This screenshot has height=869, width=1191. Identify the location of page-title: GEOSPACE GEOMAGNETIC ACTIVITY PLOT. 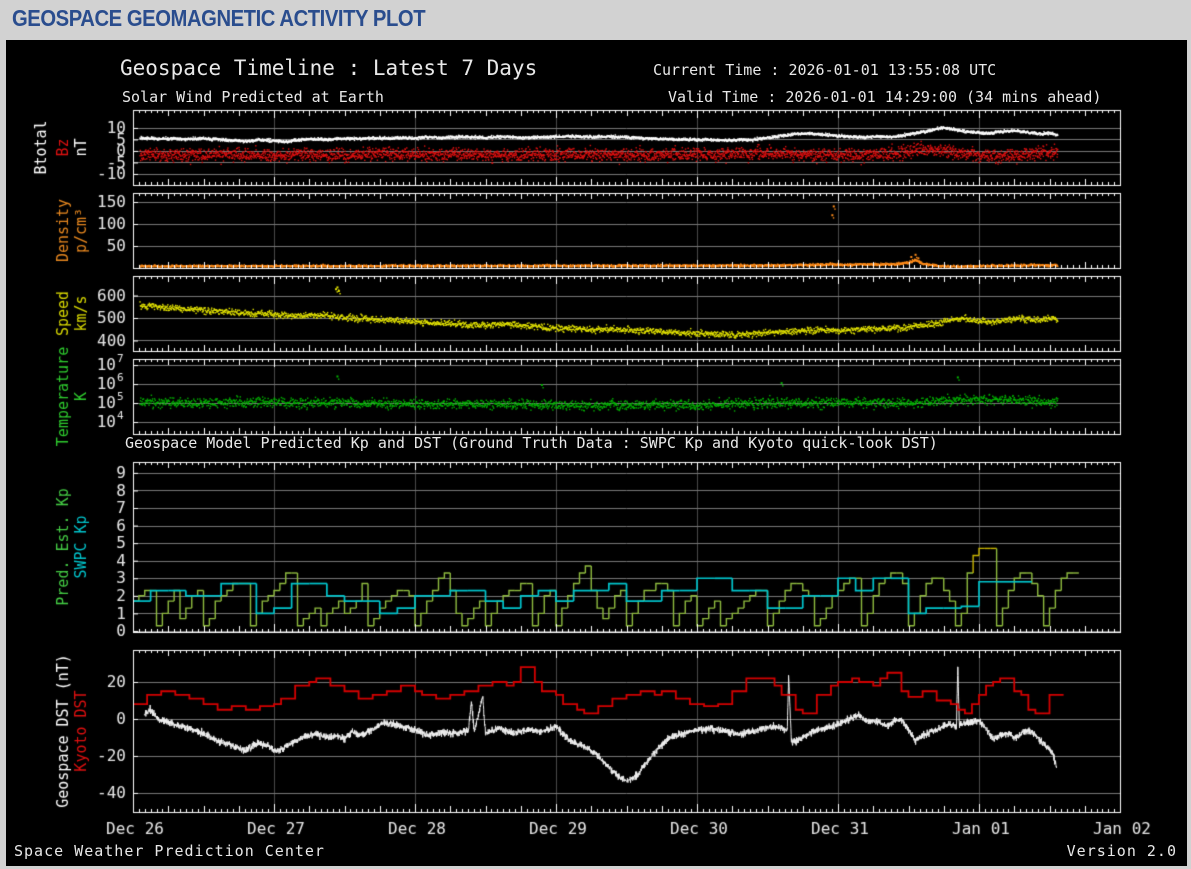
(219, 18).